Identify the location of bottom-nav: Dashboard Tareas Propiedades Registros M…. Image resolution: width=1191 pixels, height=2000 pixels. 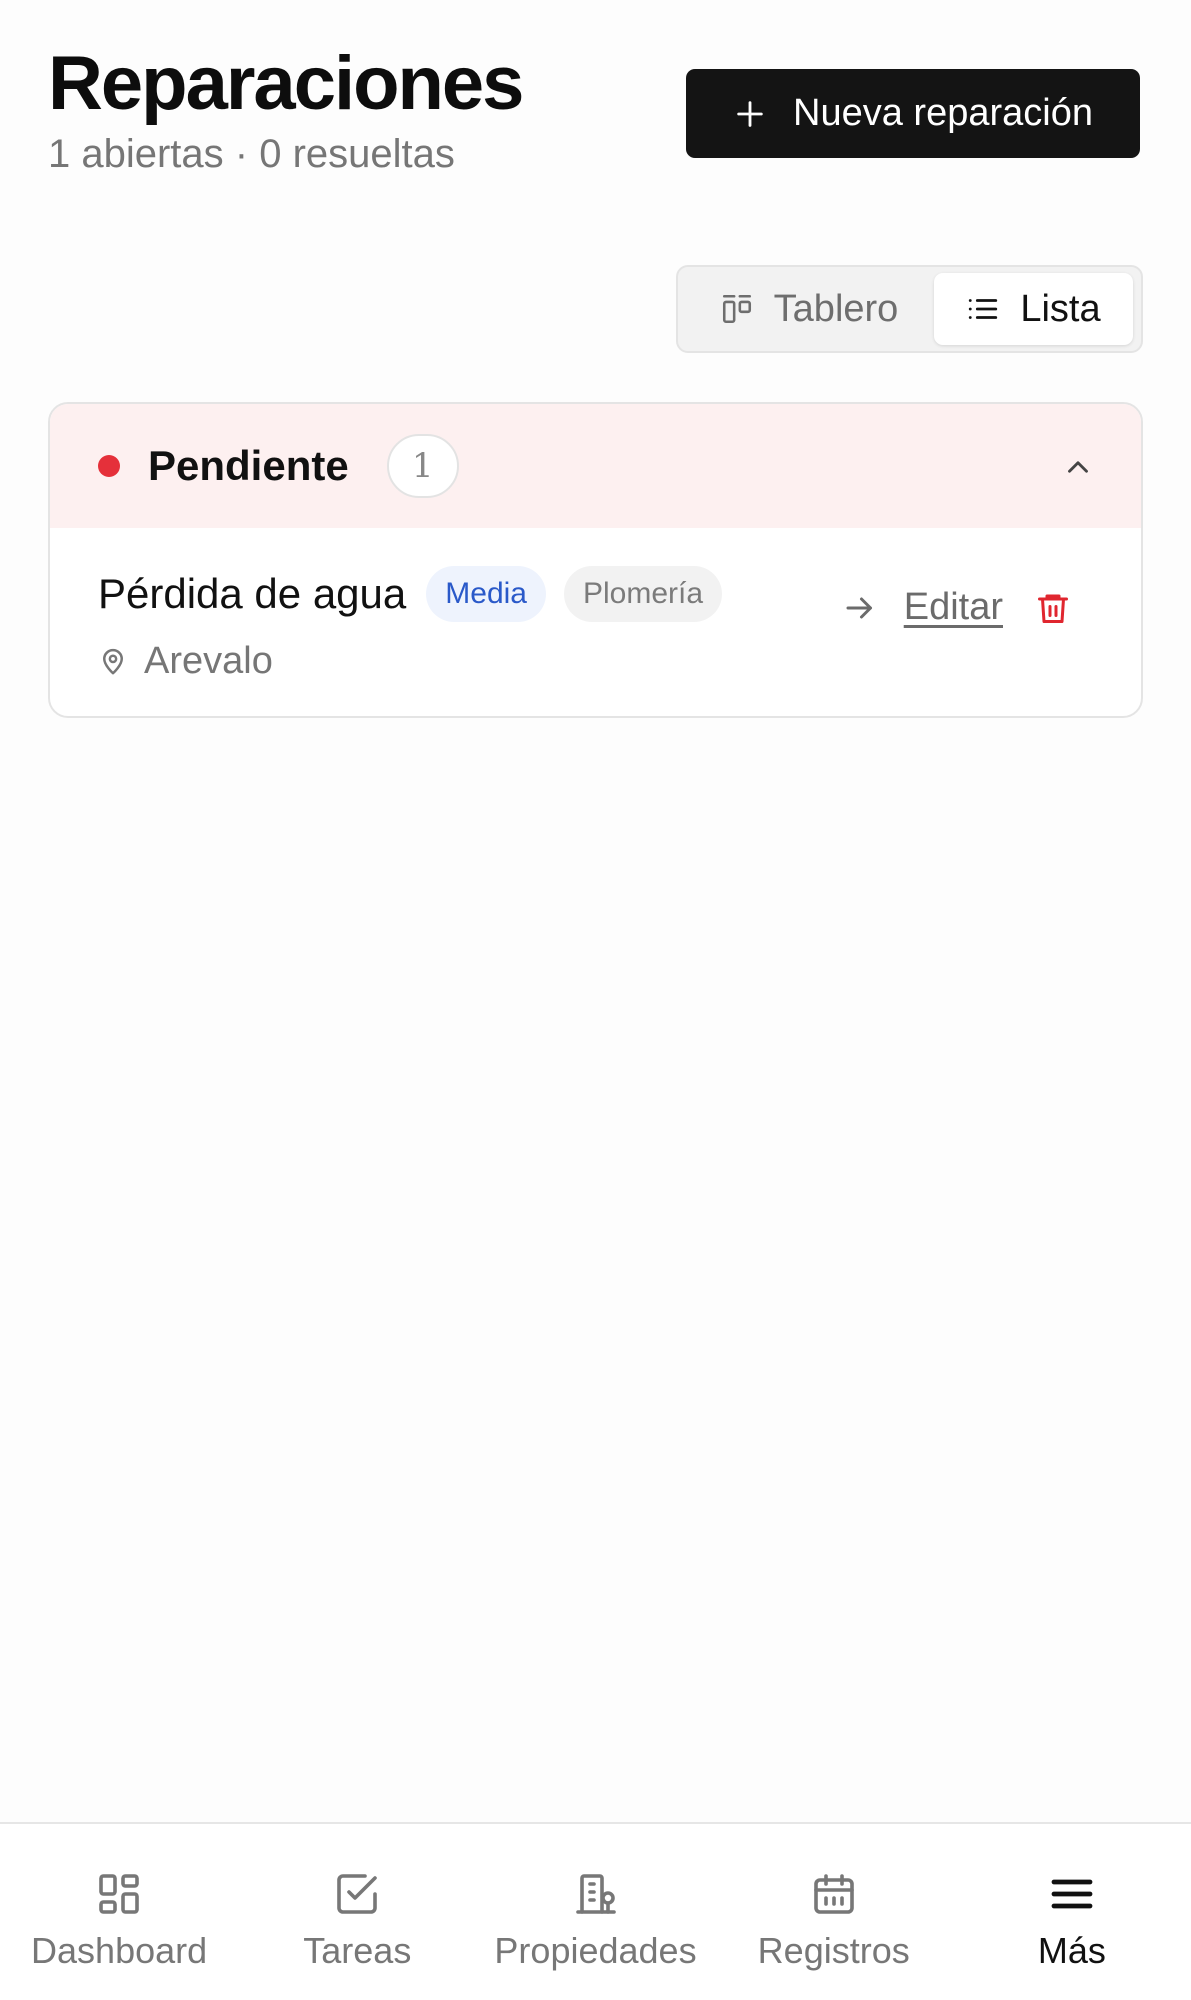
(595, 1911).